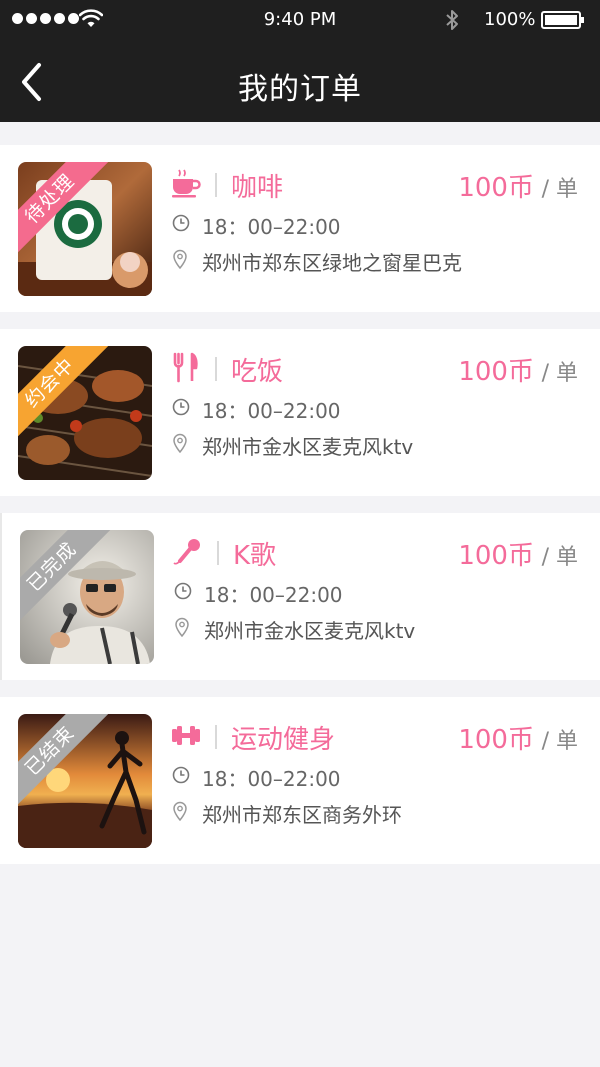  What do you see at coordinates (185, 367) in the screenshot?
I see `fork-knife-icon` at bounding box center [185, 367].